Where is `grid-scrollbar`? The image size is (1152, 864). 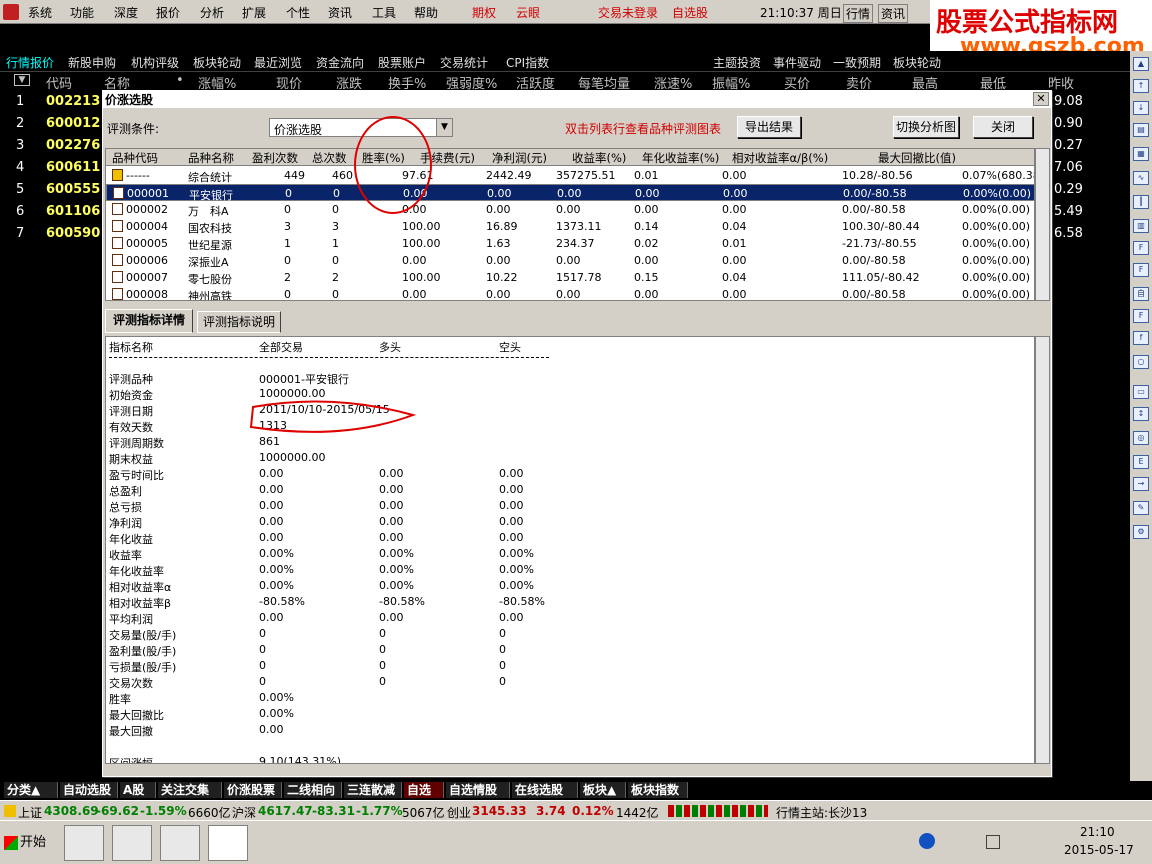 grid-scrollbar is located at coordinates (1042, 224).